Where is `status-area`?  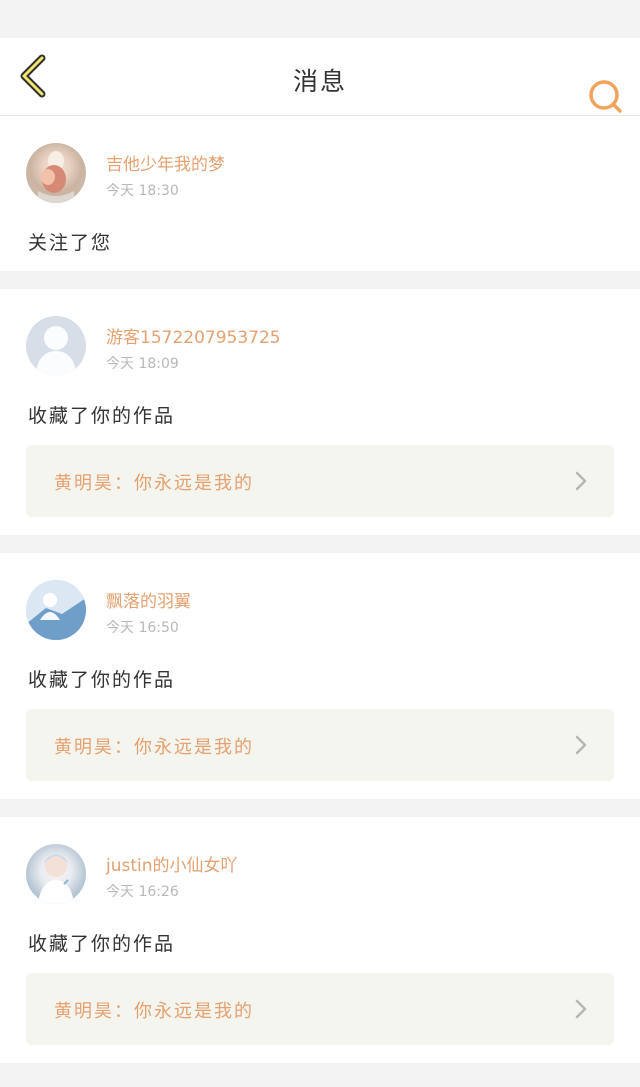 status-area is located at coordinates (320, 19).